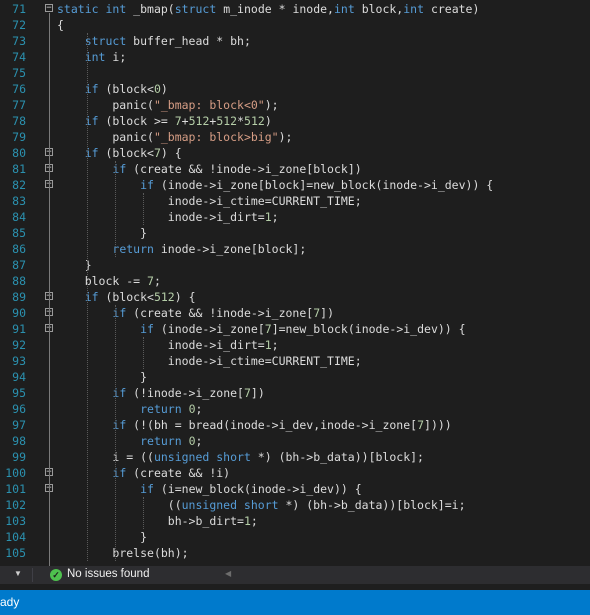  I want to click on code-token: ) {, so click(185, 297).